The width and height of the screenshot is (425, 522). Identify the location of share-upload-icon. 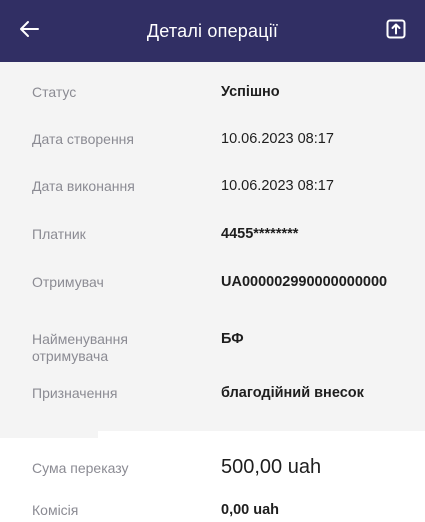
(396, 29).